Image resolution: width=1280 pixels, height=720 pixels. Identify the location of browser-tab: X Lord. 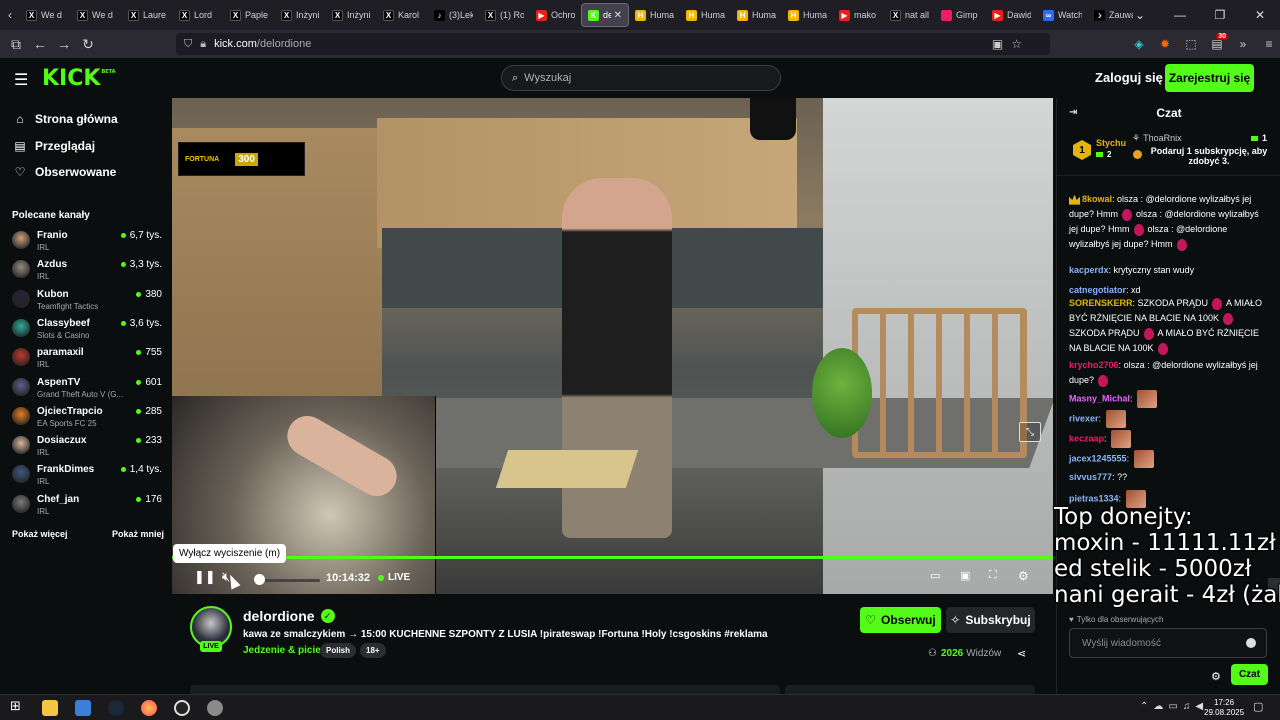
(198, 15).